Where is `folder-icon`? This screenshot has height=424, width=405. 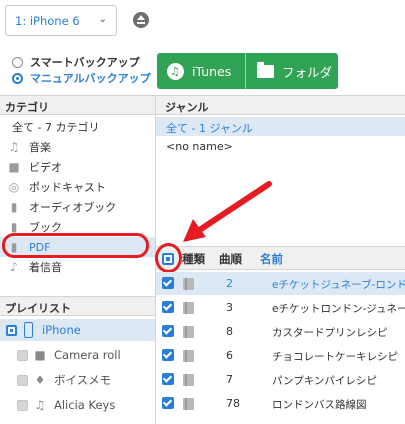 folder-icon is located at coordinates (265, 69).